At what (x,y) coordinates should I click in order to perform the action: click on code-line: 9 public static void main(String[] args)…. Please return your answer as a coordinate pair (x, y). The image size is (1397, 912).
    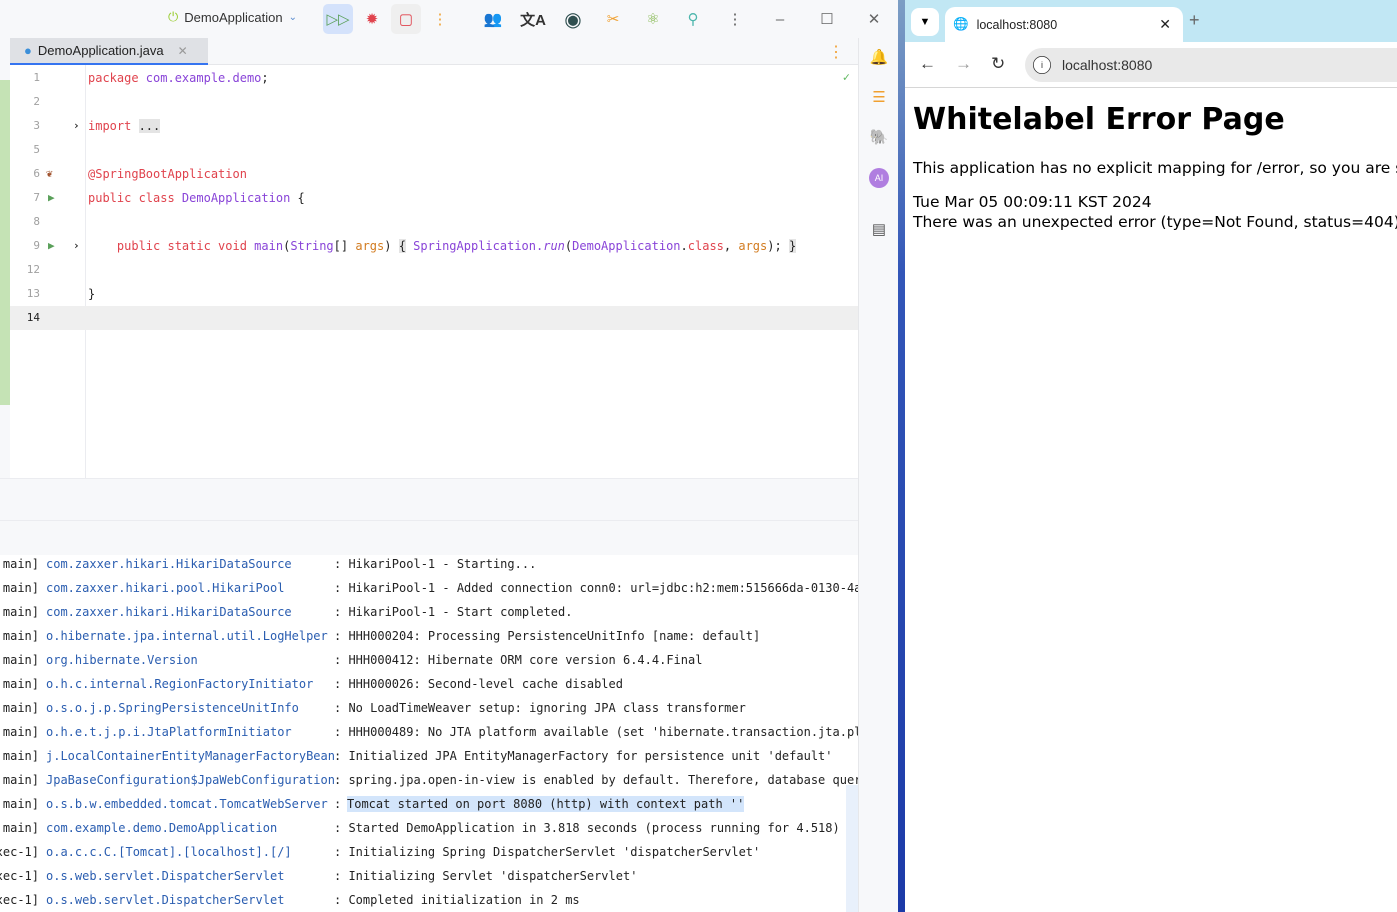
    Looking at the image, I should click on (434, 246).